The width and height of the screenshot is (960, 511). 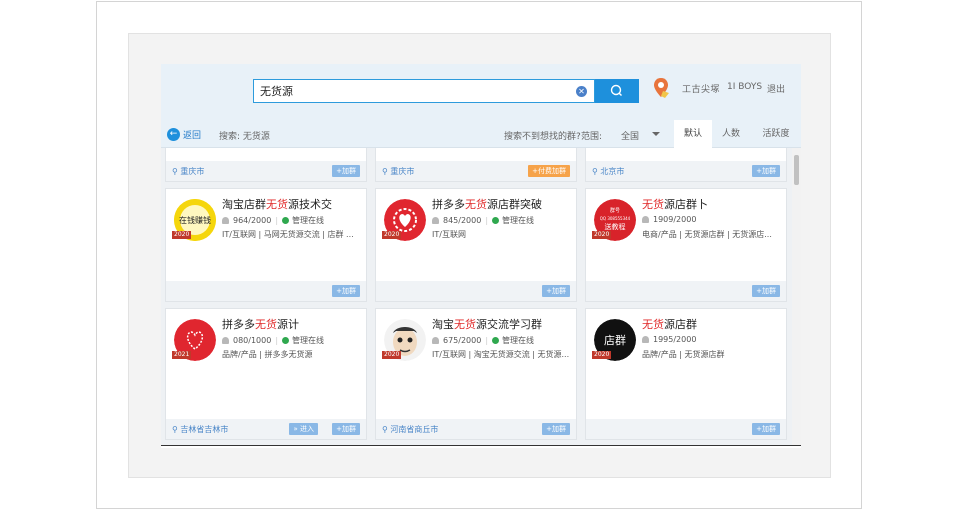 What do you see at coordinates (487, 204) in the screenshot?
I see `group-title: 拼多多无货源店群突破` at bounding box center [487, 204].